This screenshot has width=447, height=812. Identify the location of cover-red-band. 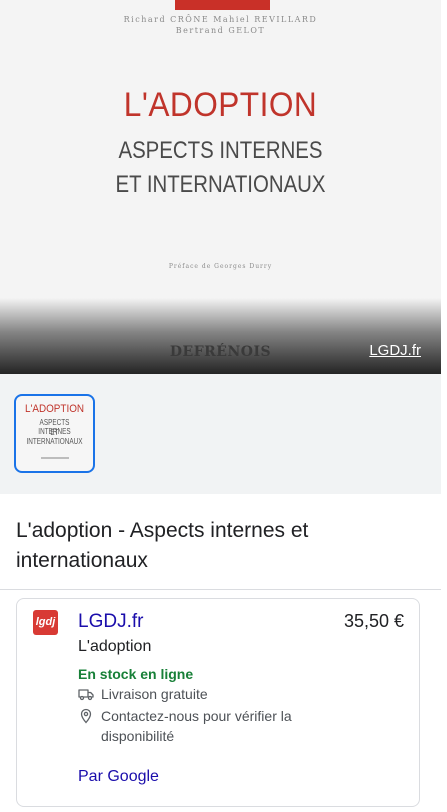
(222, 5).